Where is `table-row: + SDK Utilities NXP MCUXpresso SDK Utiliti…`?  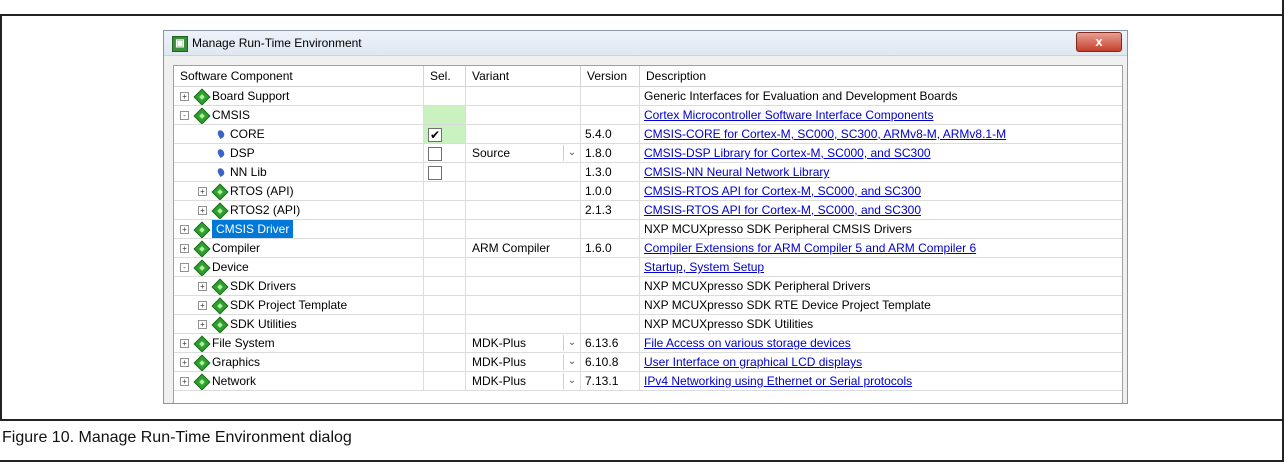 table-row: + SDK Utilities NXP MCUXpresso SDK Utiliti… is located at coordinates (648, 324).